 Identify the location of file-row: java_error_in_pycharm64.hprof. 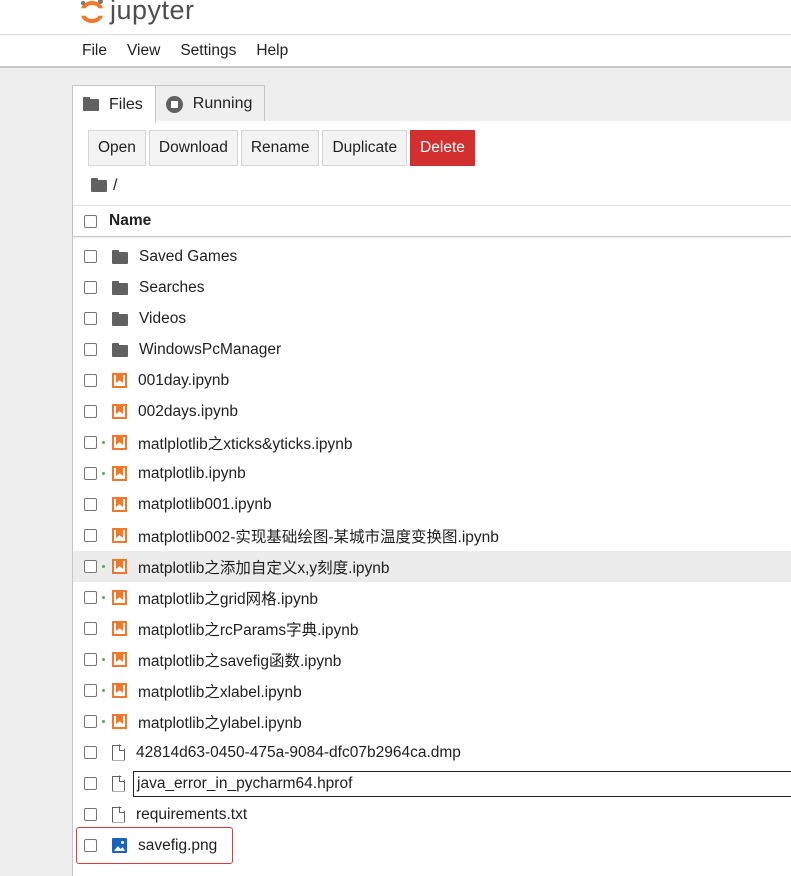
(432, 783).